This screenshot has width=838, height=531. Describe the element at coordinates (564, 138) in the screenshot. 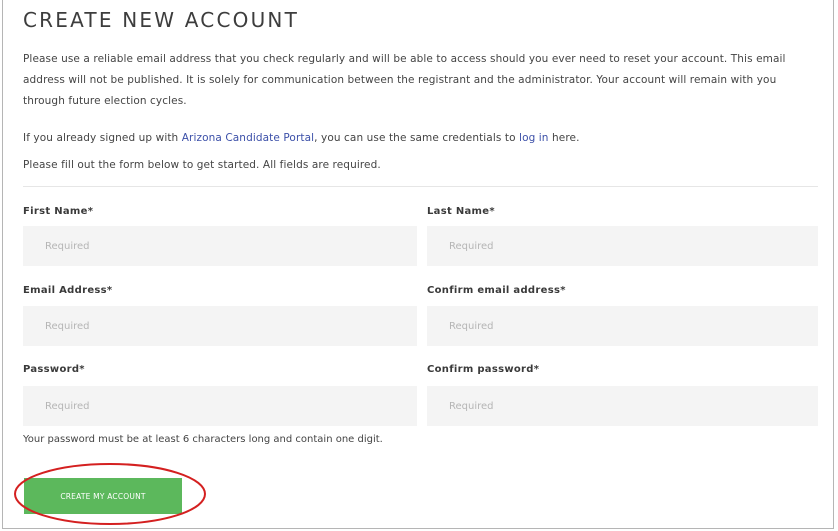

I see `signed-up-suffix: here.` at that location.